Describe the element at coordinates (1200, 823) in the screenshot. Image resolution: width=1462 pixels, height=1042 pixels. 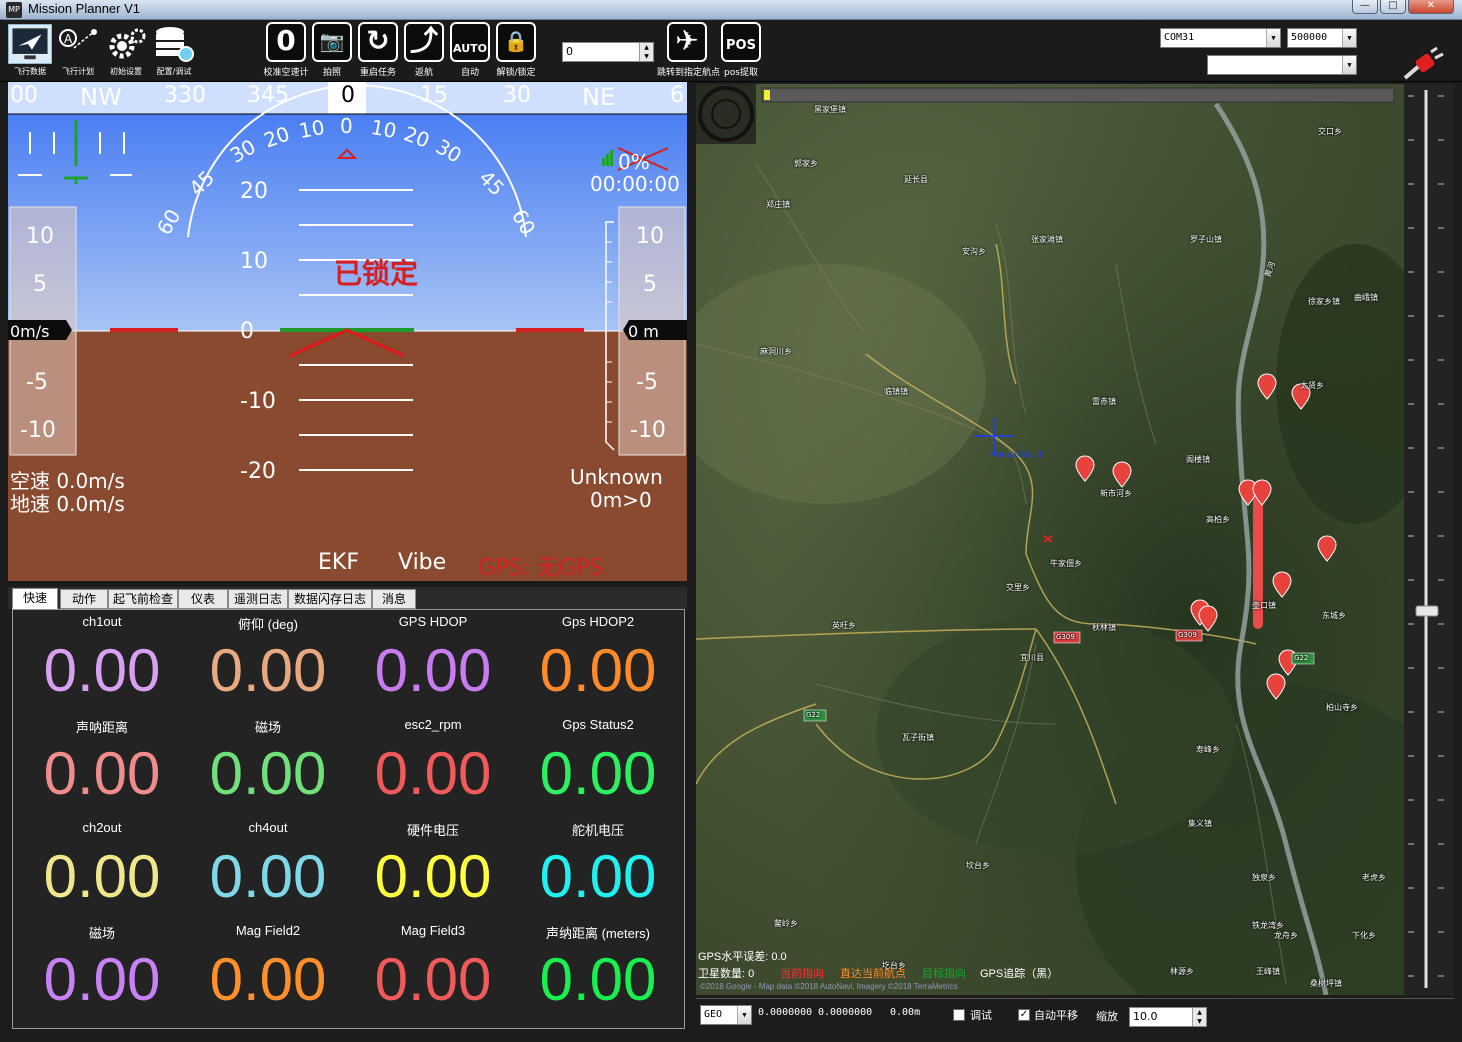
I see `place-label: 集义镇` at that location.